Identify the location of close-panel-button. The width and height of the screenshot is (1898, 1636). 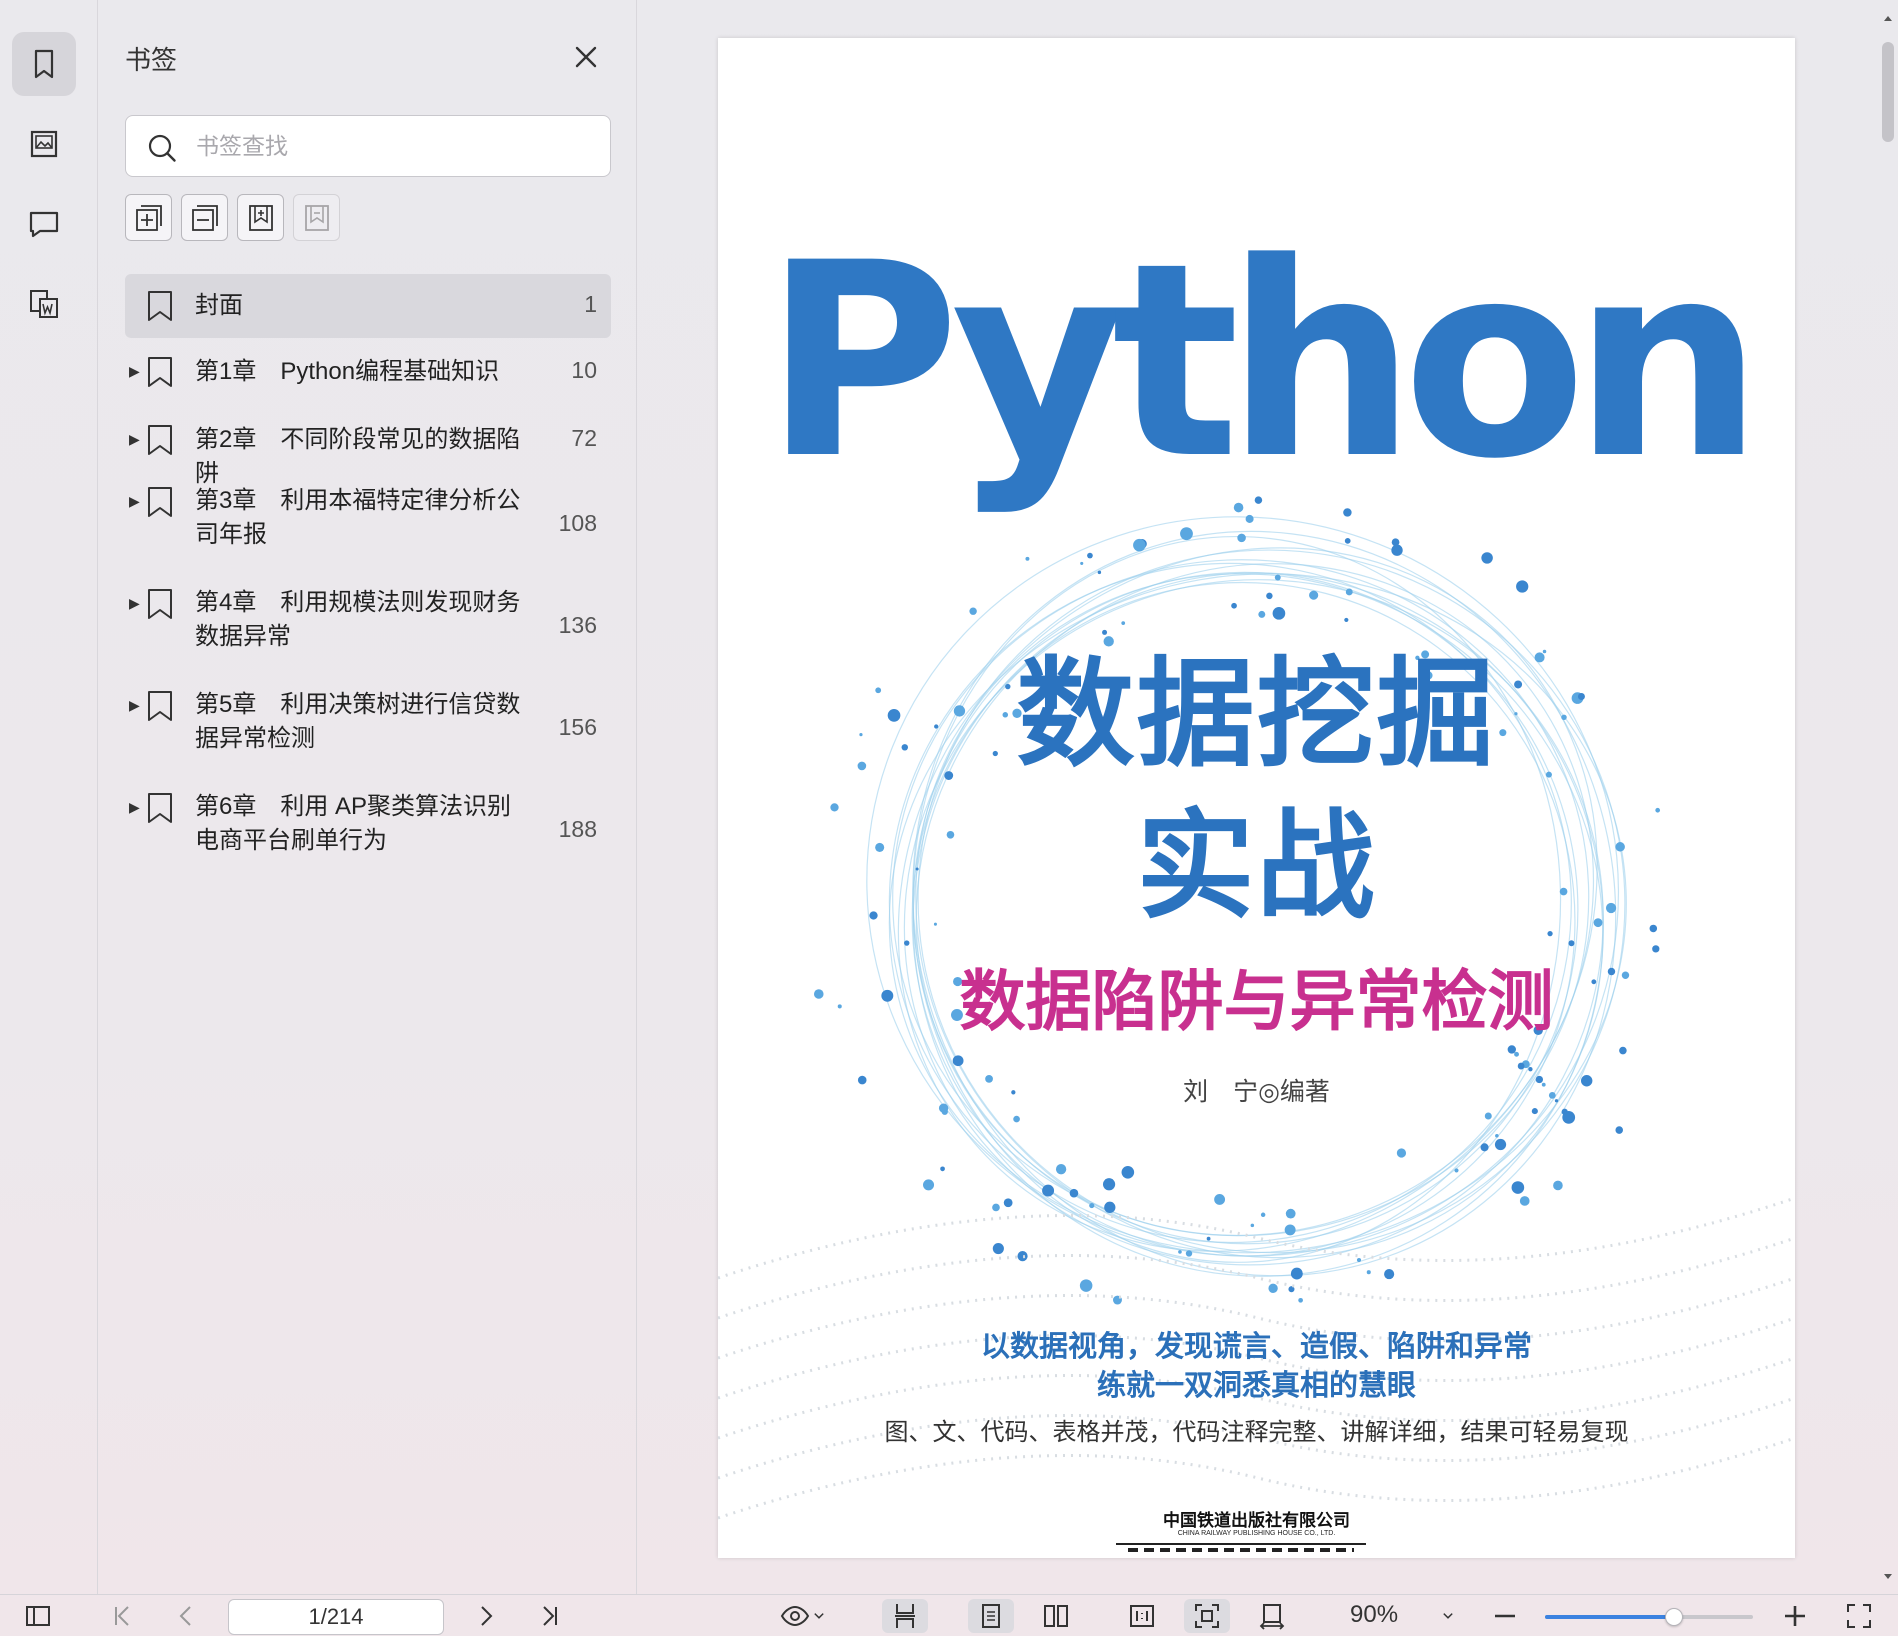
(586, 57).